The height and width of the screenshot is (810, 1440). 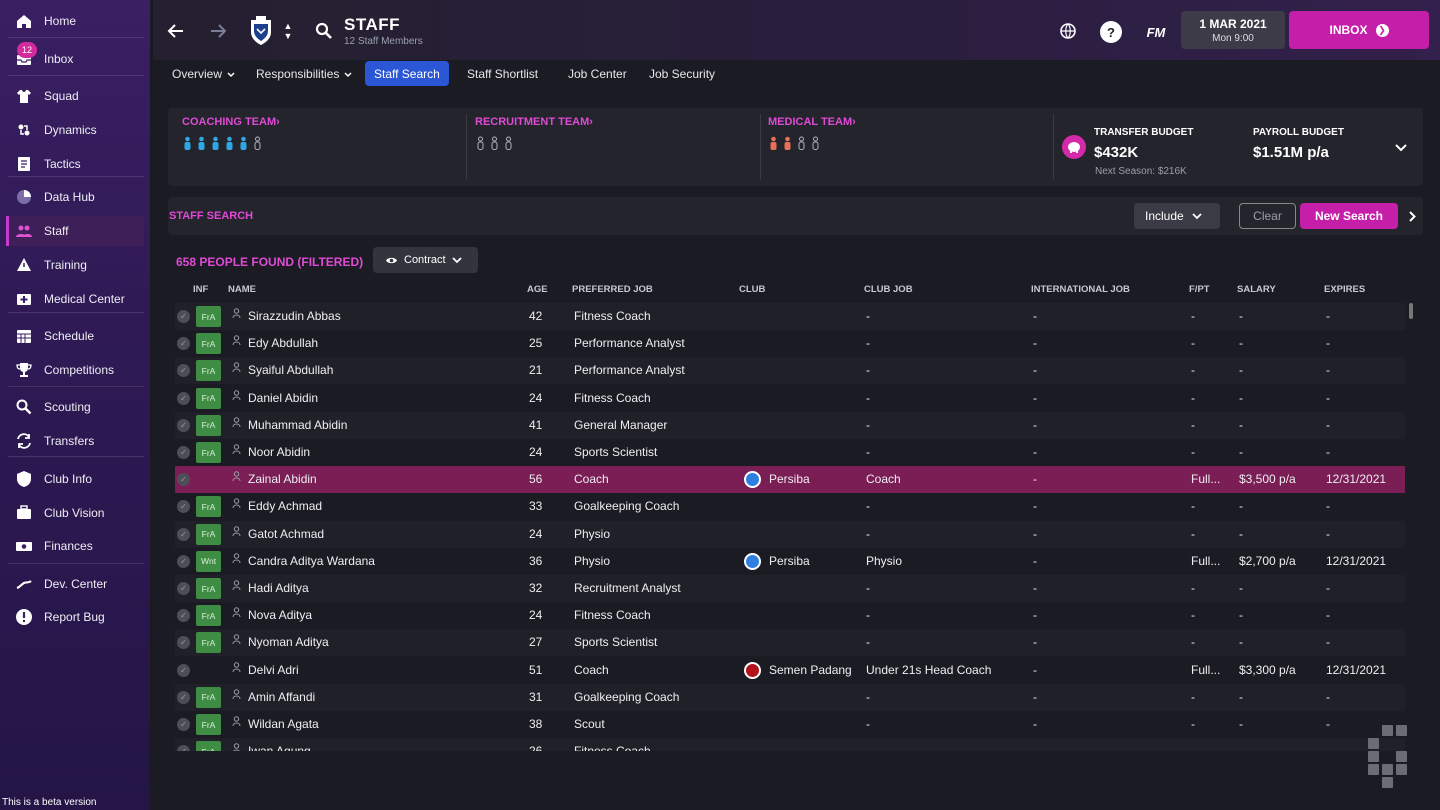 I want to click on fm-menu-button: FM, so click(x=1156, y=32).